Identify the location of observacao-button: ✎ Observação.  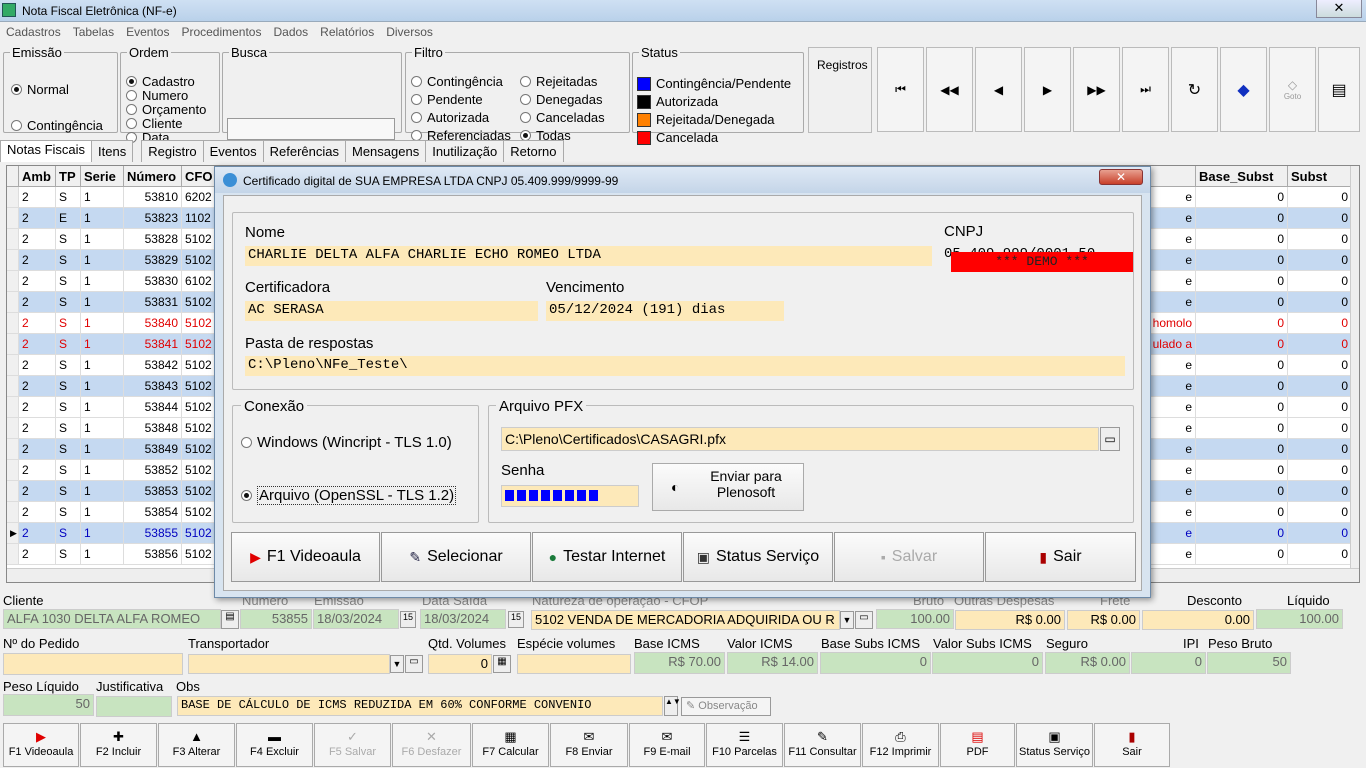
(726, 706).